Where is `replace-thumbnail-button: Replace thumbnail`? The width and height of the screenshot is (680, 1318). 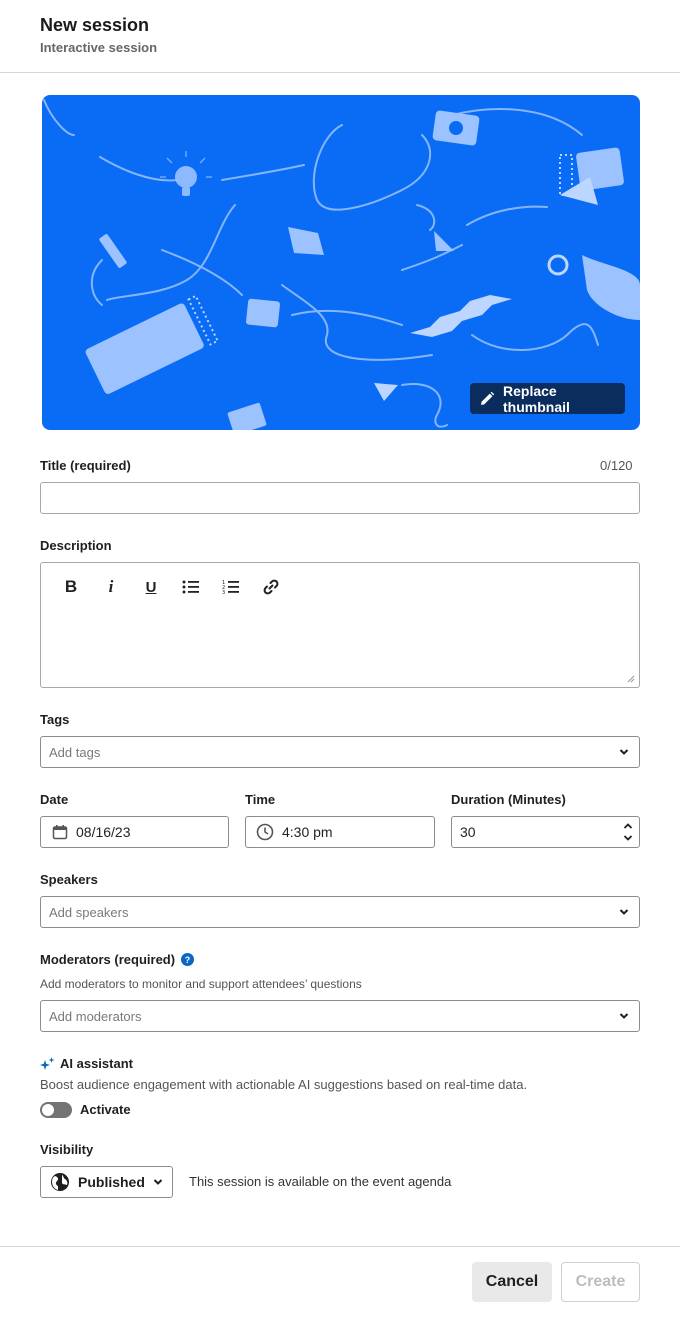
replace-thumbnail-button: Replace thumbnail is located at coordinates (547, 398).